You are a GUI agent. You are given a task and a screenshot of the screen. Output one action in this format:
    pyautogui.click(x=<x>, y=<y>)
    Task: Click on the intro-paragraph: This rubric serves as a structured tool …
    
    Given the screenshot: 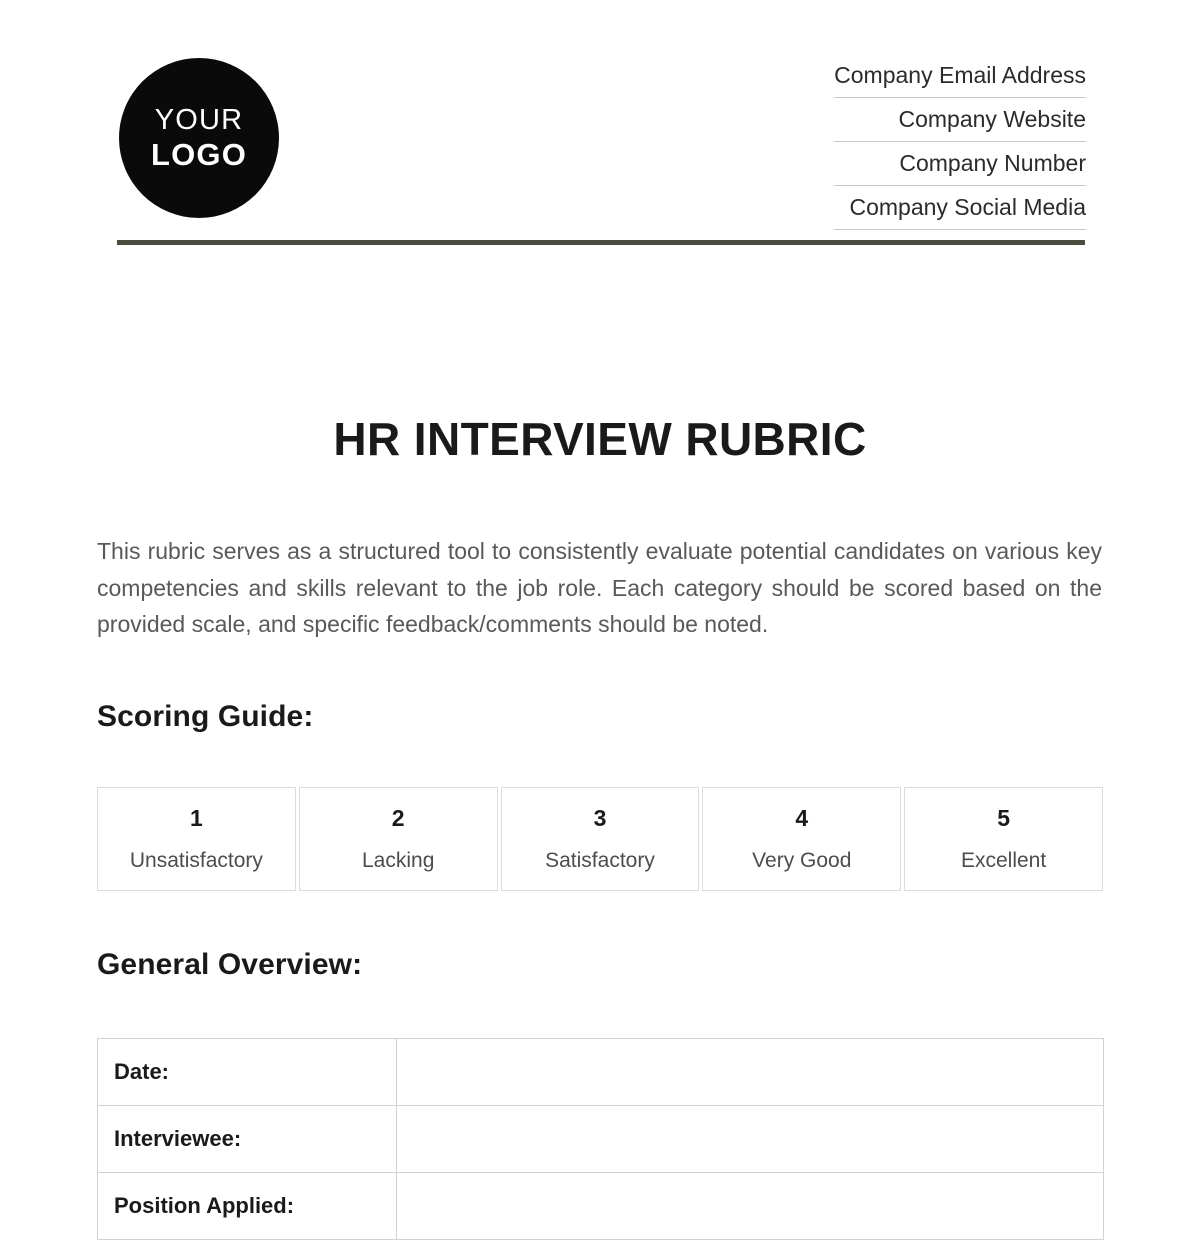 What is the action you would take?
    pyautogui.click(x=599, y=587)
    